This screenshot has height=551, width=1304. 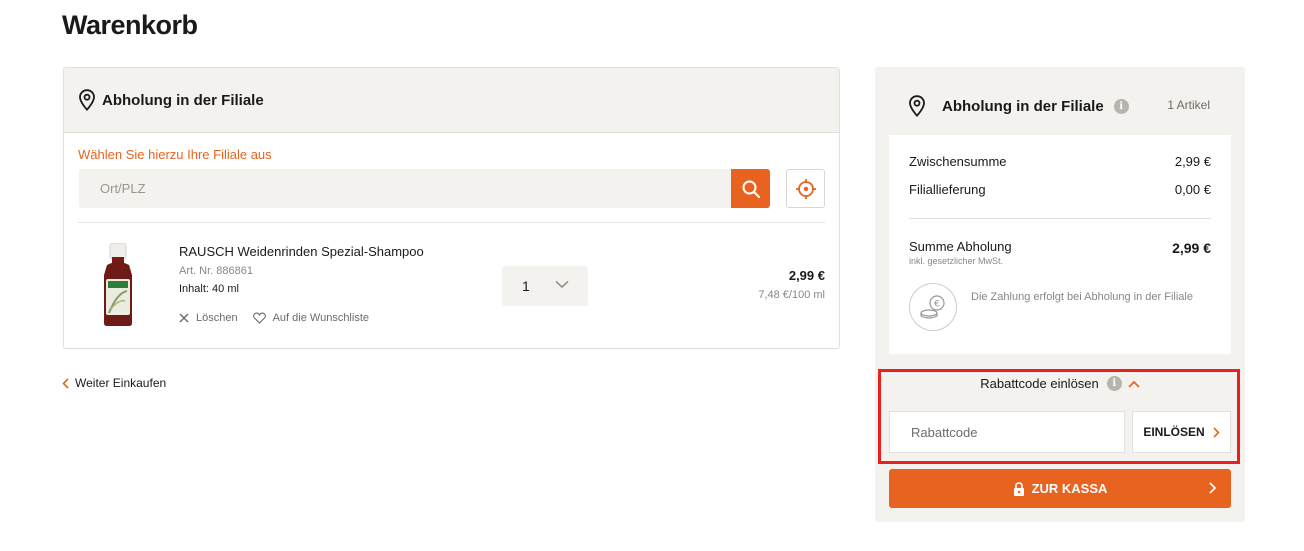 I want to click on chevron-left-icon, so click(x=65, y=383).